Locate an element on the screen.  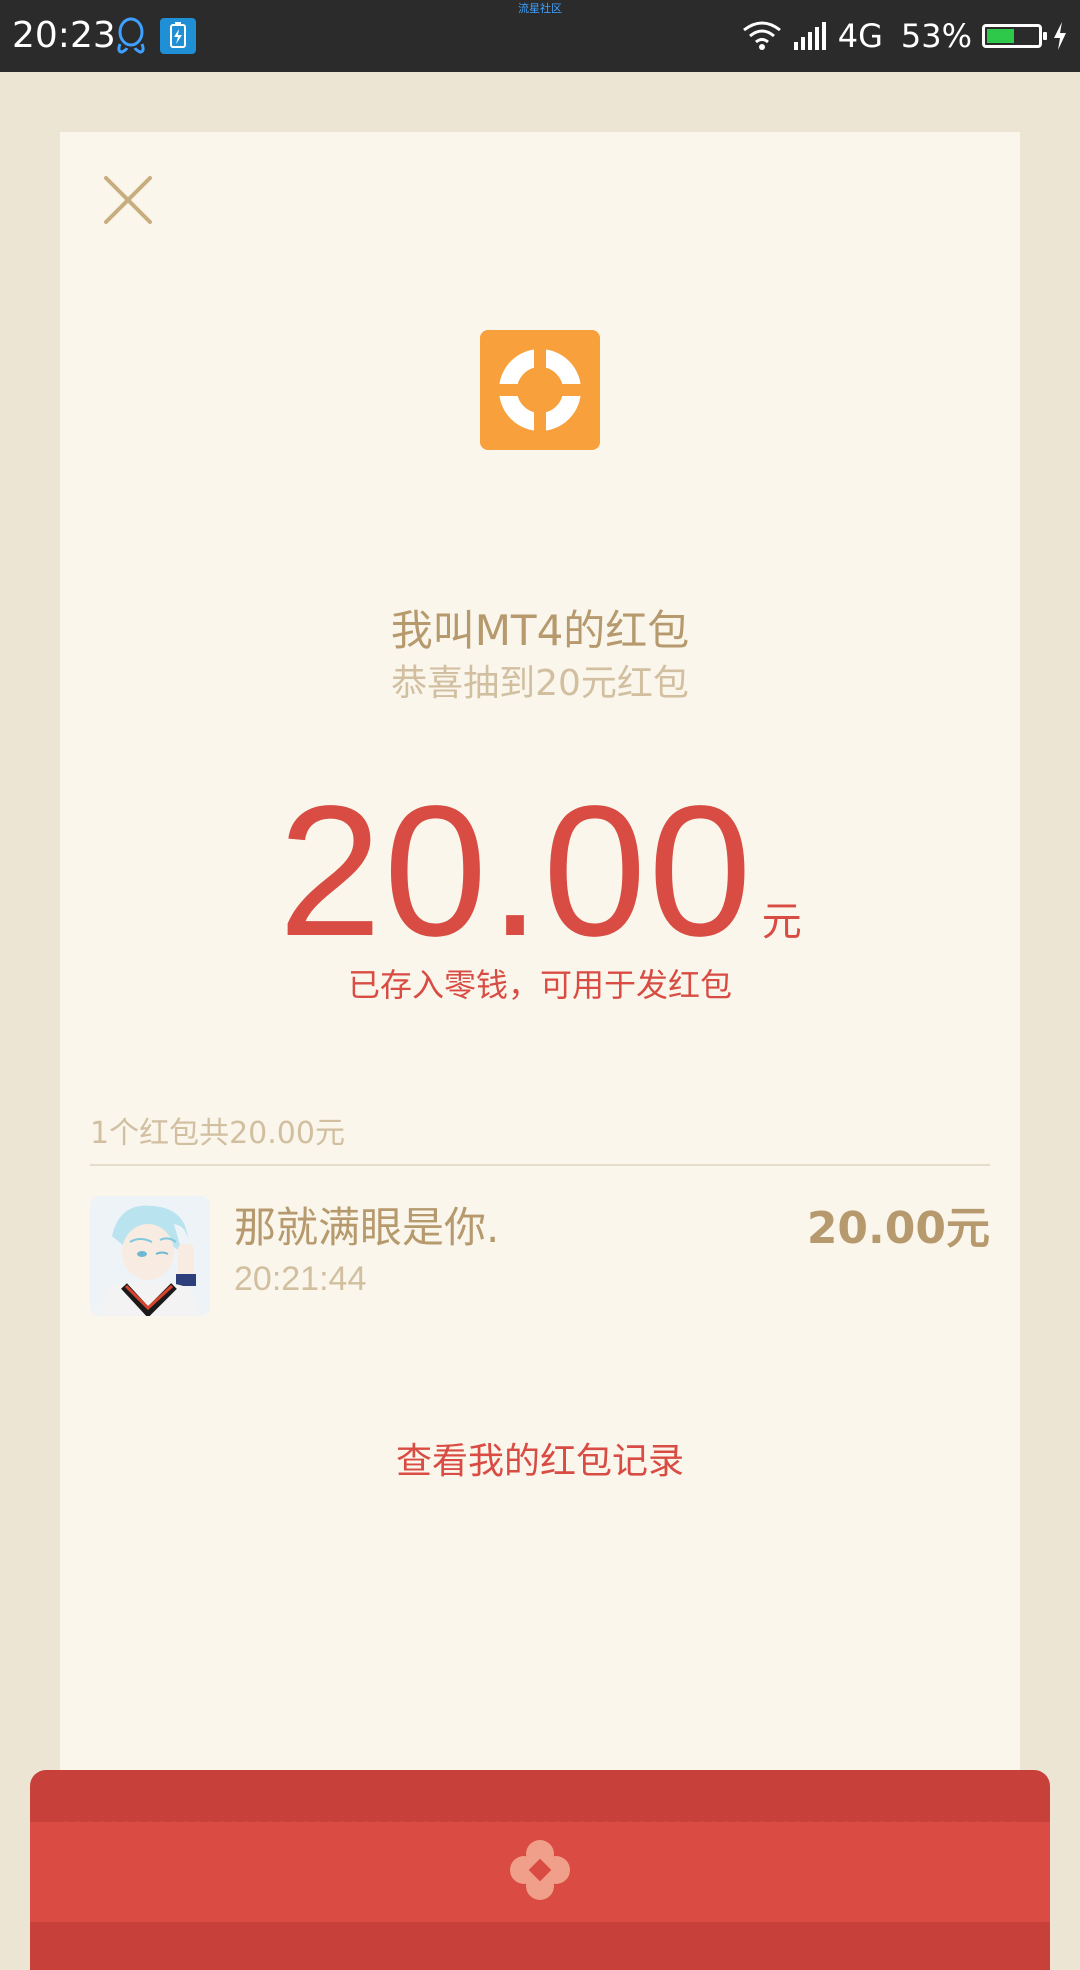
signal-icon is located at coordinates (809, 36).